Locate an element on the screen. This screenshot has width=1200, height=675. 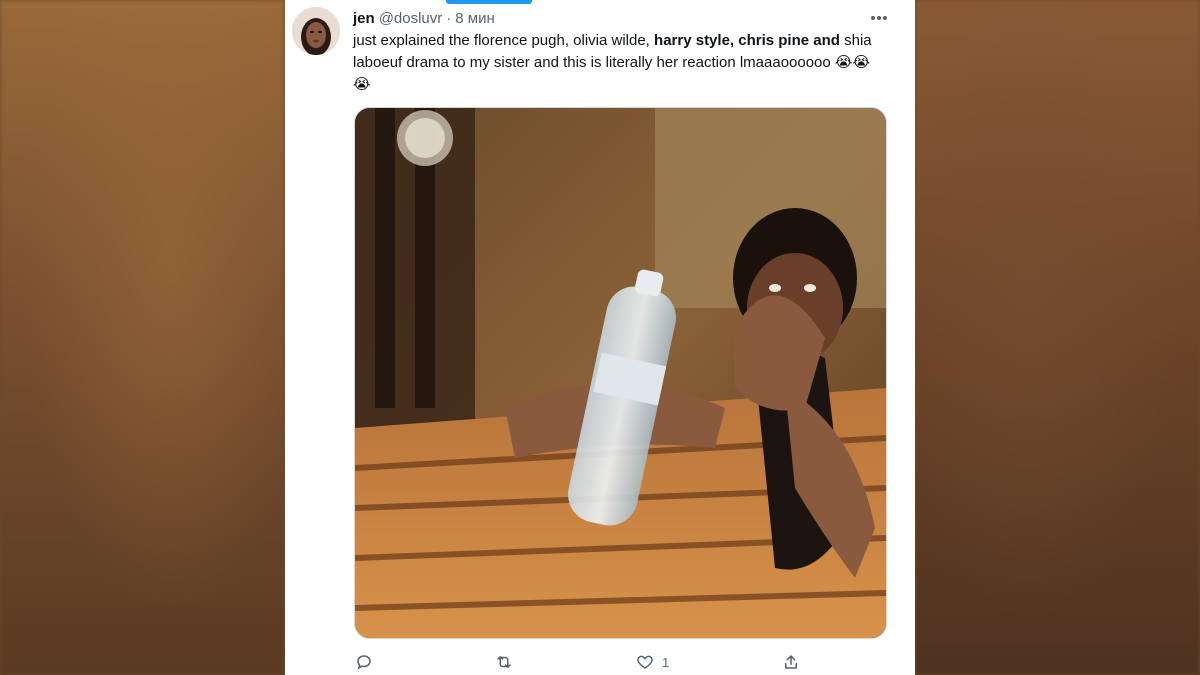
share-icon is located at coordinates (791, 662).